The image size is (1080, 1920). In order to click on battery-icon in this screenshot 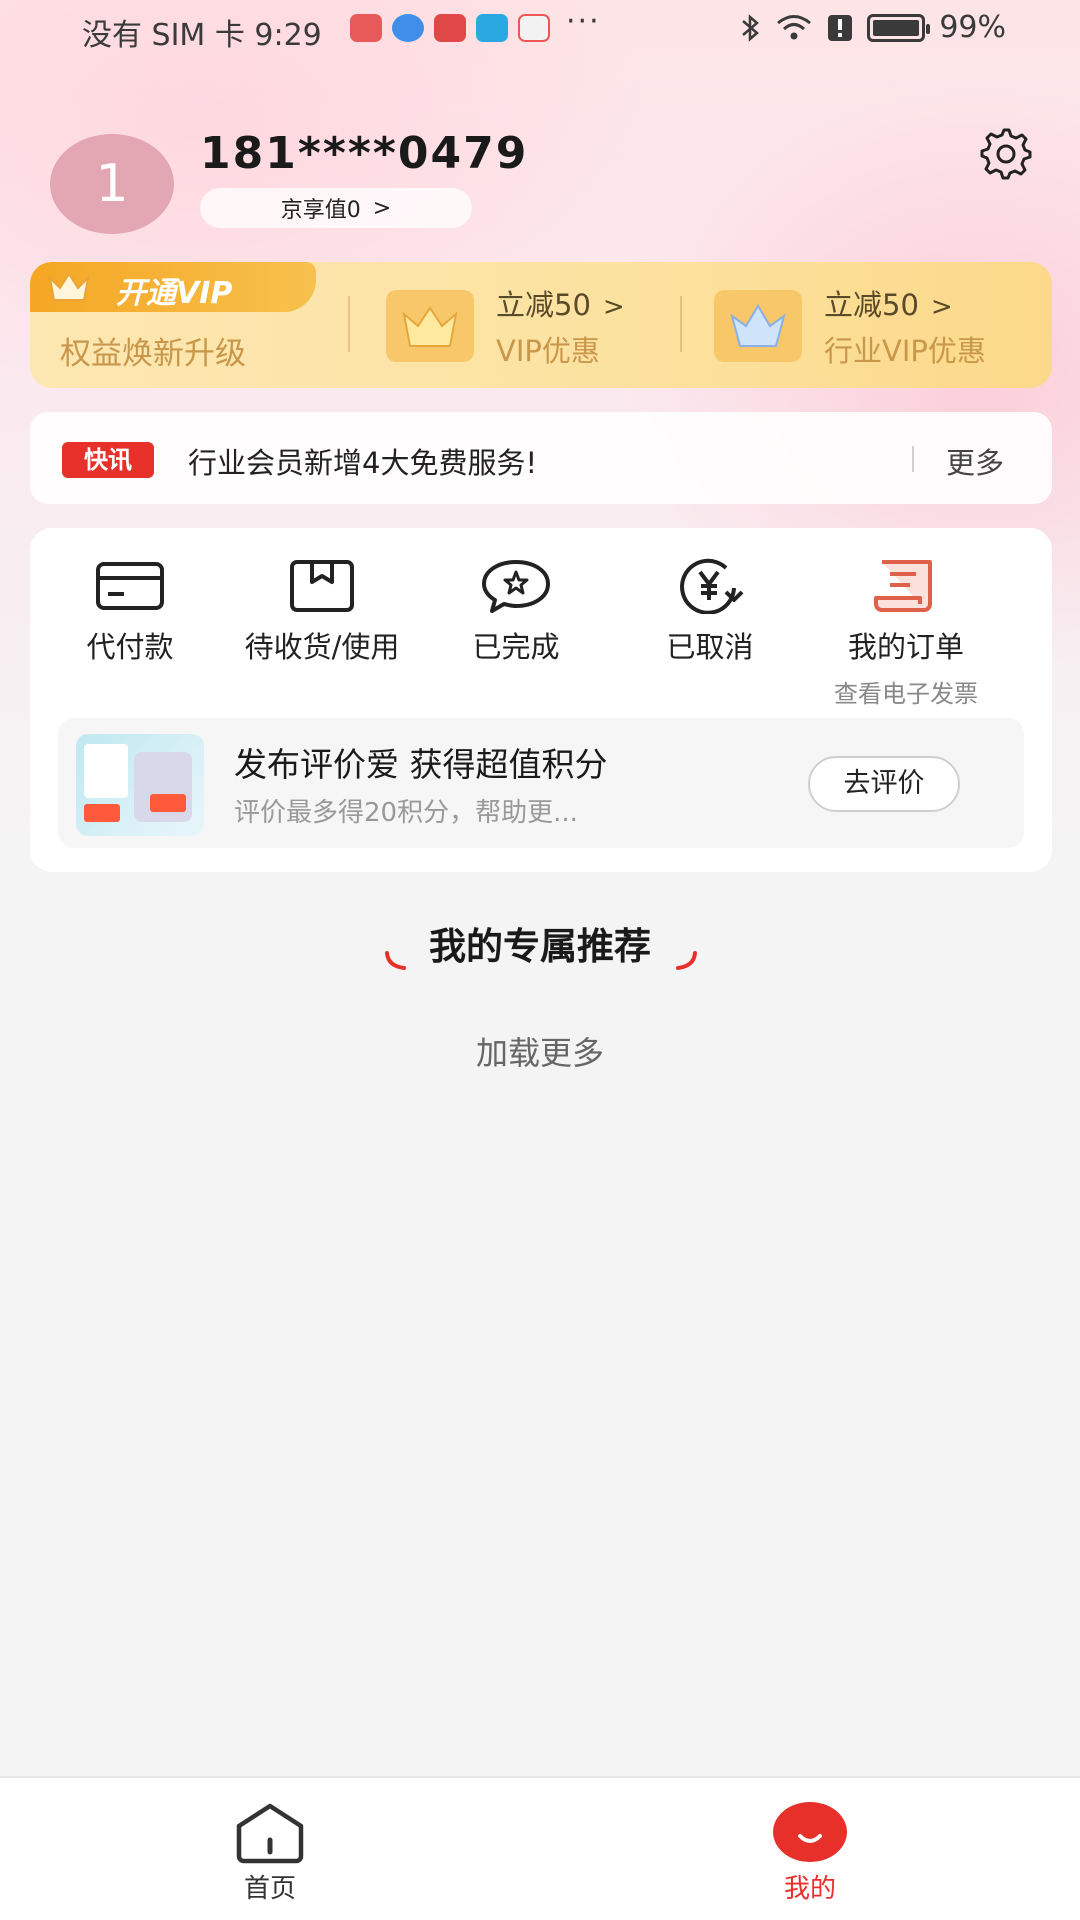, I will do `click(899, 27)`.